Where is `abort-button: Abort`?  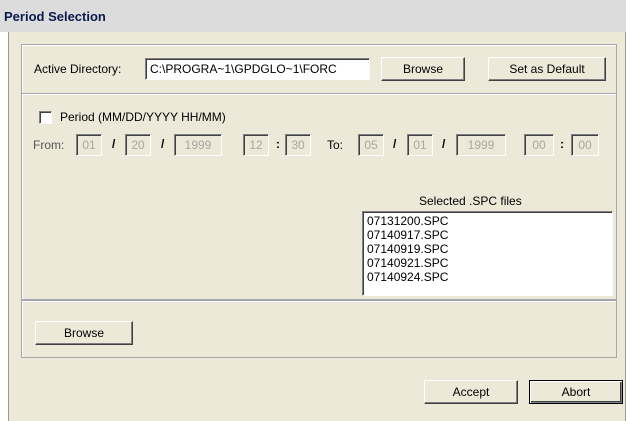 abort-button: Abort is located at coordinates (576, 392).